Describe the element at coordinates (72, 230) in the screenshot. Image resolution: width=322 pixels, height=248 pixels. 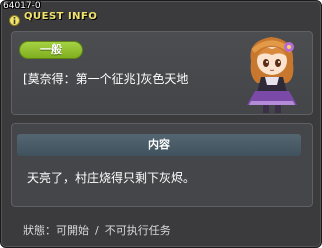
I see `status-value: 可開始` at that location.